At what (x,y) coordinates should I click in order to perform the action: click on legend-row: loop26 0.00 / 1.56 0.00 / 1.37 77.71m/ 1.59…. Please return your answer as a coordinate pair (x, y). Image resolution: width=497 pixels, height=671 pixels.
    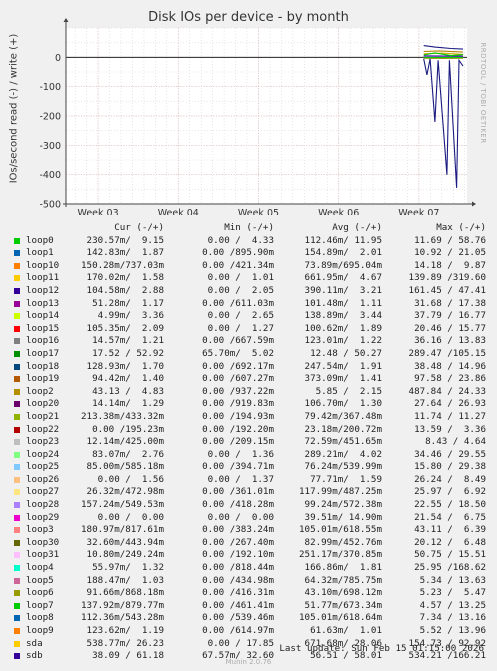
    Looking at the image, I should click on (250, 480).